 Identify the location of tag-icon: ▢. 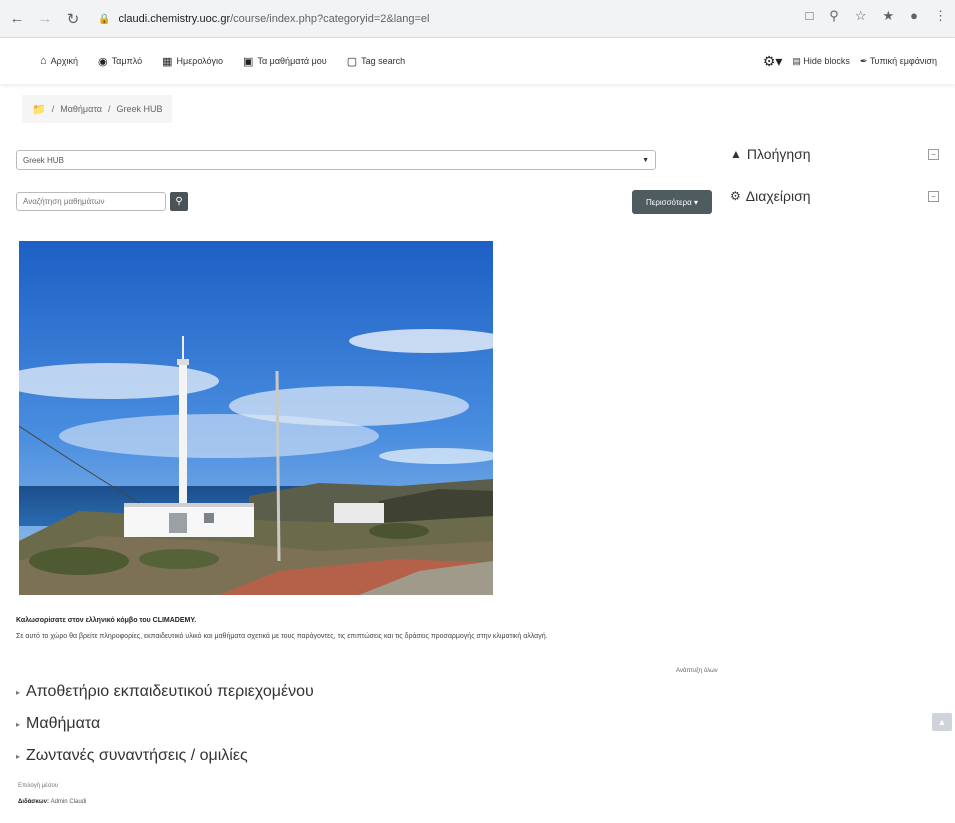
(352, 61).